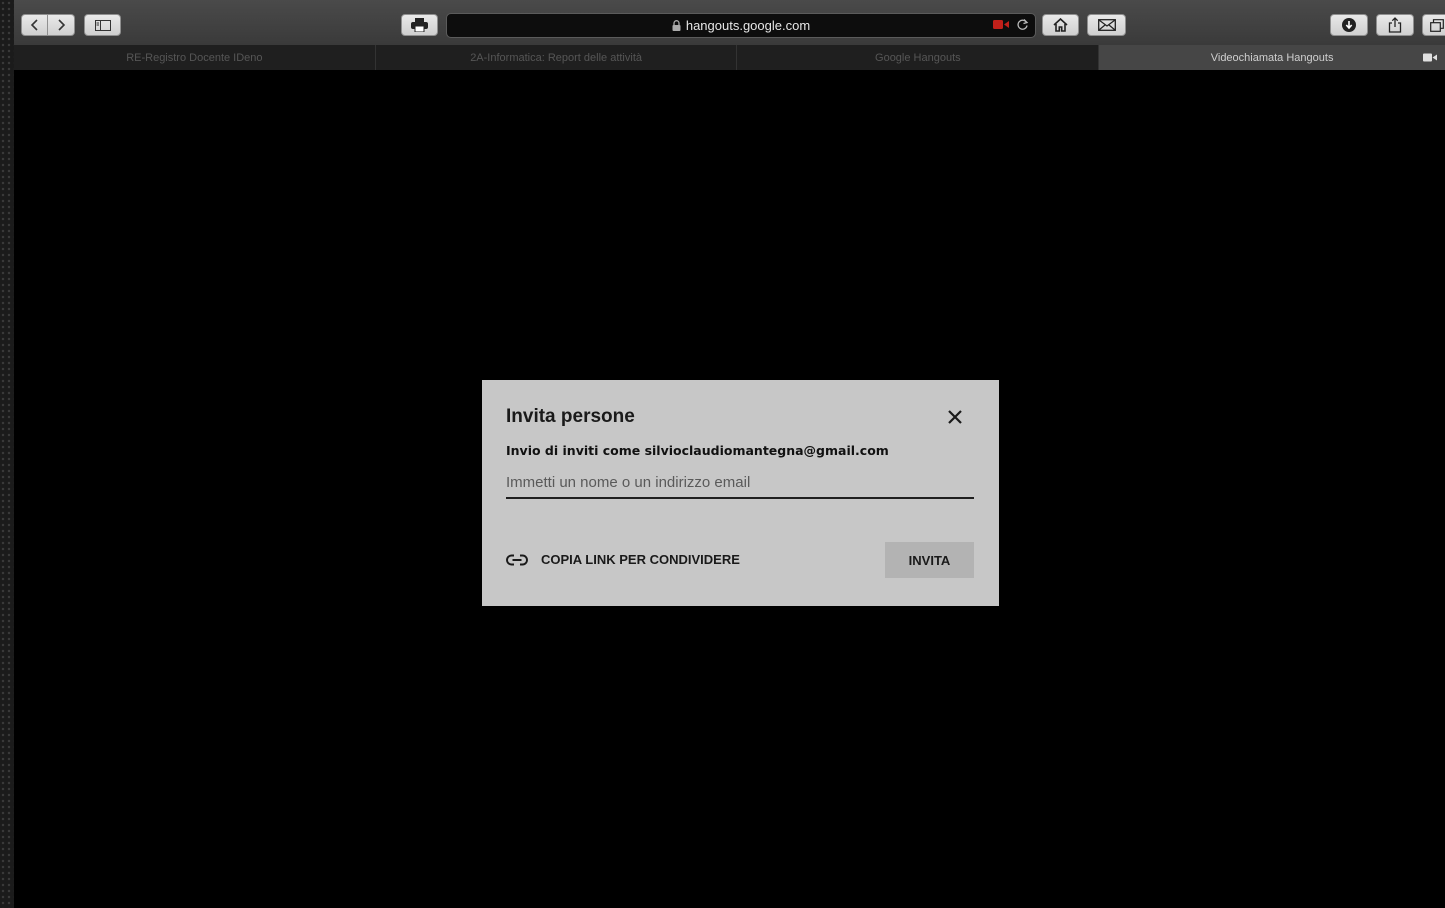  I want to click on tab-registro-docente: RE-Registro Docente IDeno, so click(195, 57).